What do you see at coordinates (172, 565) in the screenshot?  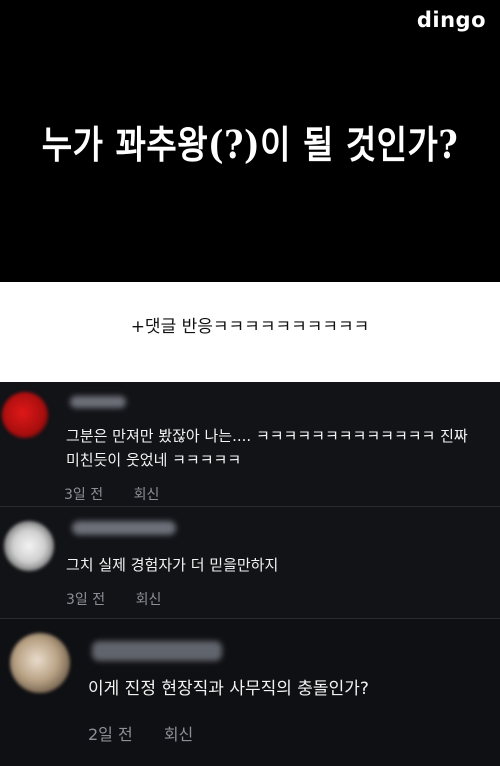 I see `comment-text: 그치 실제 경험자가 더 믿을만하지` at bounding box center [172, 565].